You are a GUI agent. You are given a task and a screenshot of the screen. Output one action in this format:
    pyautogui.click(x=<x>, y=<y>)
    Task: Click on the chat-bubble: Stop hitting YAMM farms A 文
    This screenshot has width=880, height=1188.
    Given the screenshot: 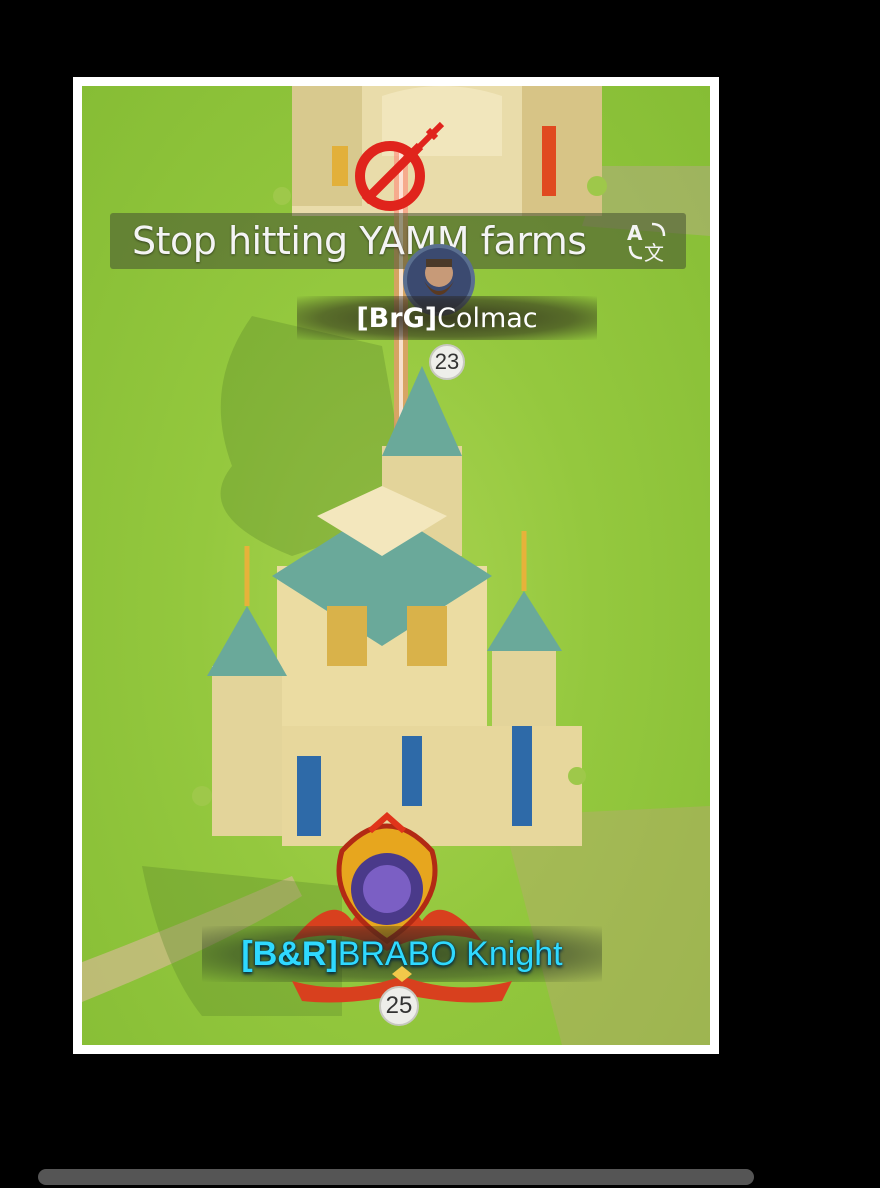 What is the action you would take?
    pyautogui.click(x=398, y=241)
    